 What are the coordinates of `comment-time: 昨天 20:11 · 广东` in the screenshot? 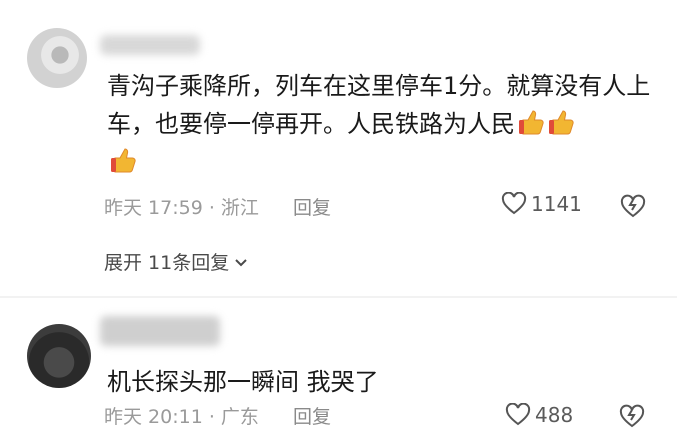 It's located at (181, 417).